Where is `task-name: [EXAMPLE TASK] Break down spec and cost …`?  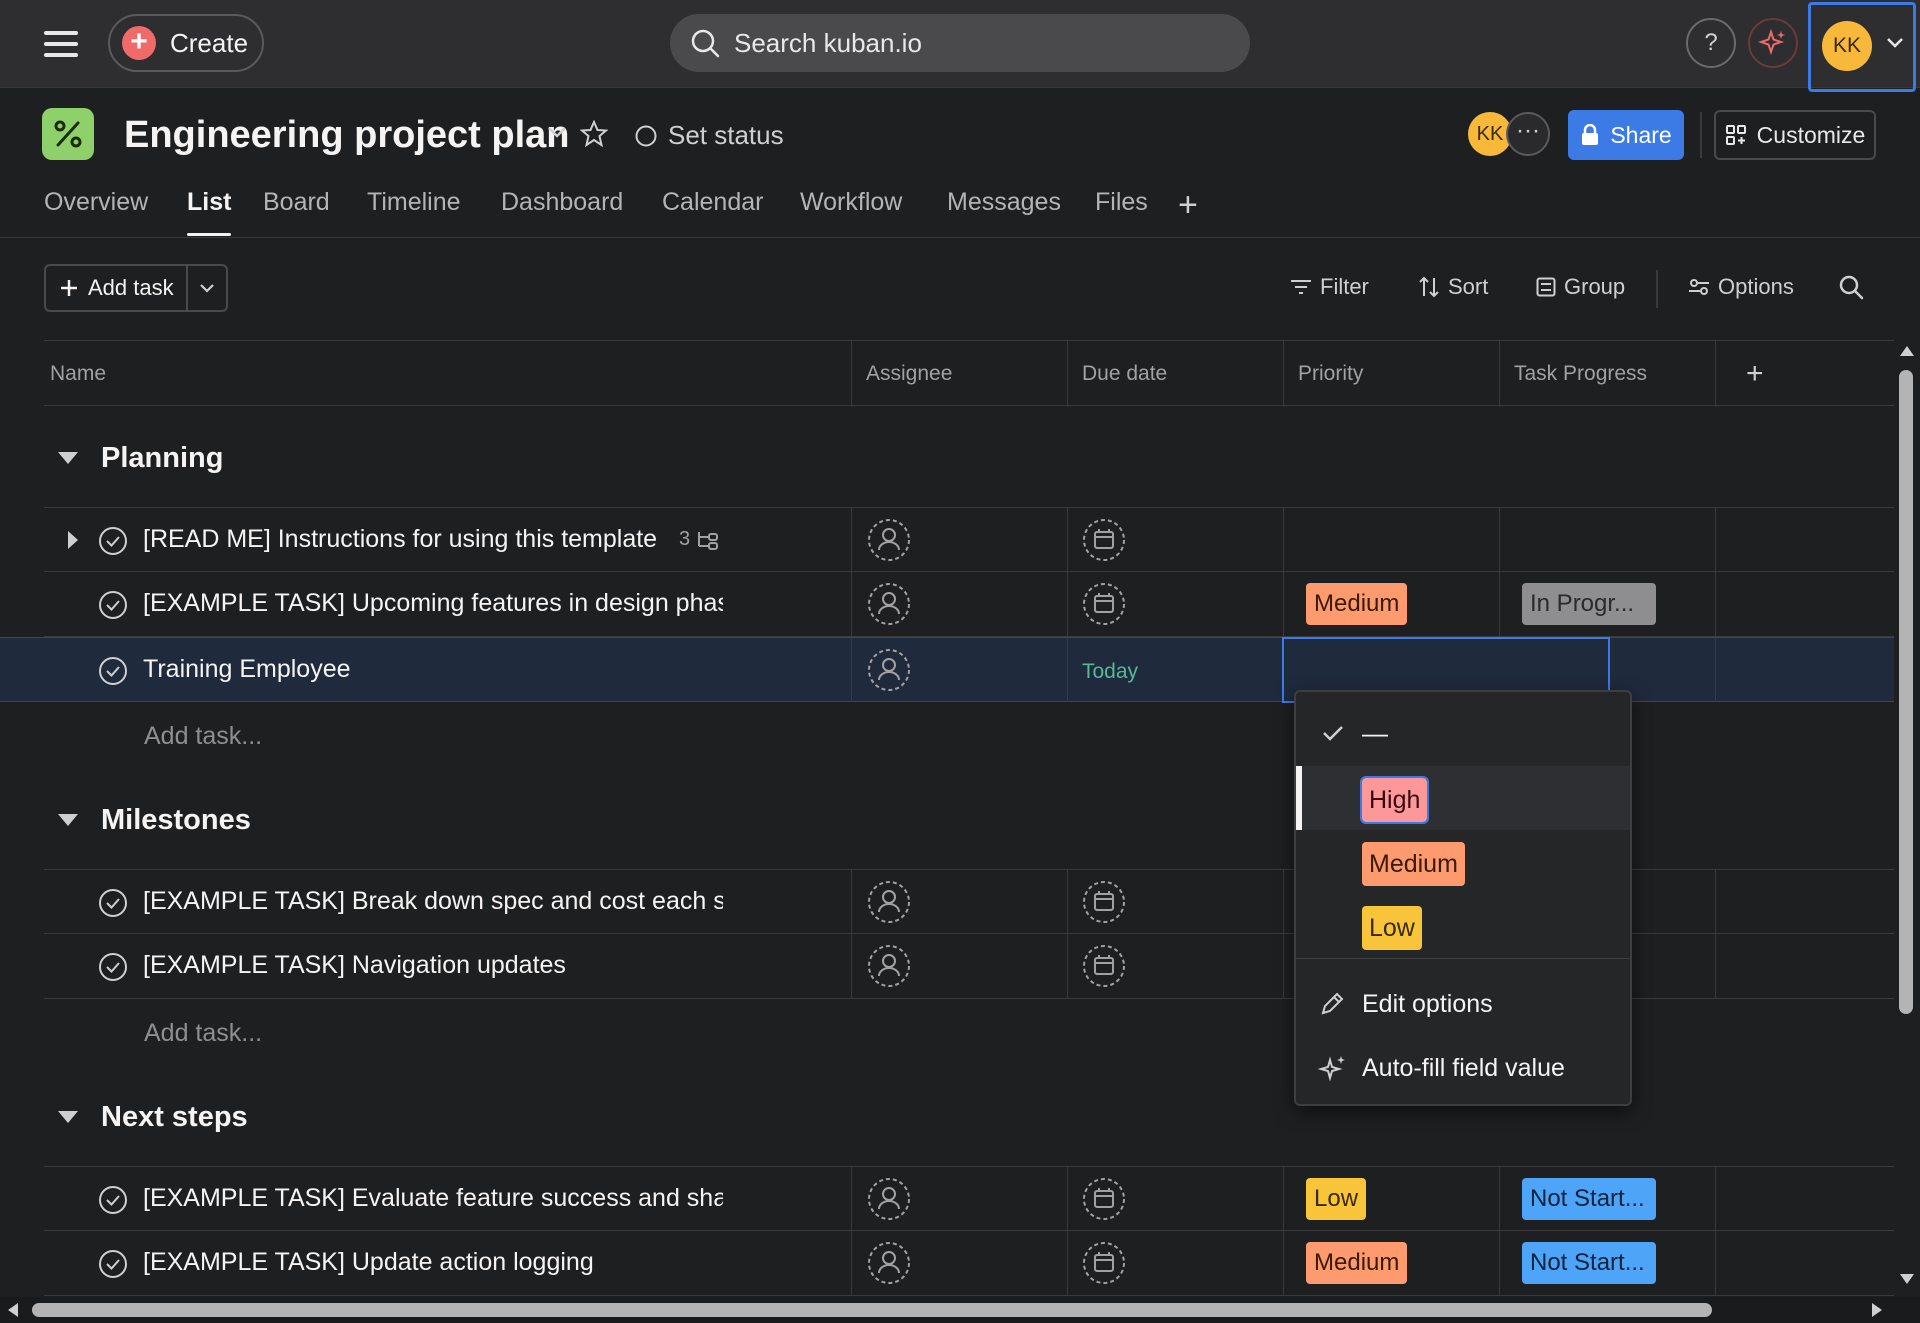
task-name: [EXAMPLE TASK] Break down spec and cost … is located at coordinates (433, 901).